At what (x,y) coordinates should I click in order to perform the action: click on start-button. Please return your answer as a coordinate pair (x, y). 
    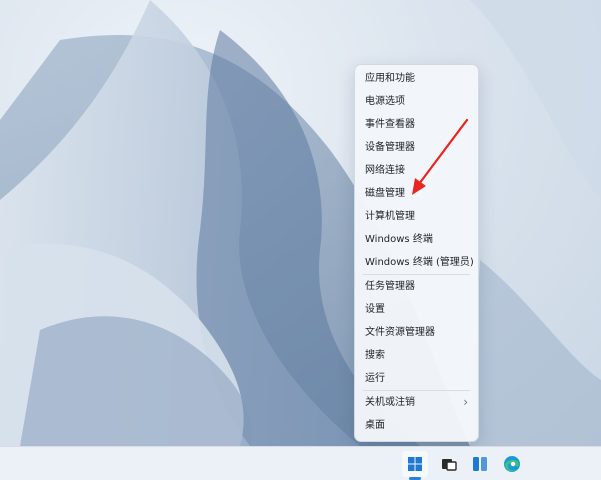
    Looking at the image, I should click on (415, 464).